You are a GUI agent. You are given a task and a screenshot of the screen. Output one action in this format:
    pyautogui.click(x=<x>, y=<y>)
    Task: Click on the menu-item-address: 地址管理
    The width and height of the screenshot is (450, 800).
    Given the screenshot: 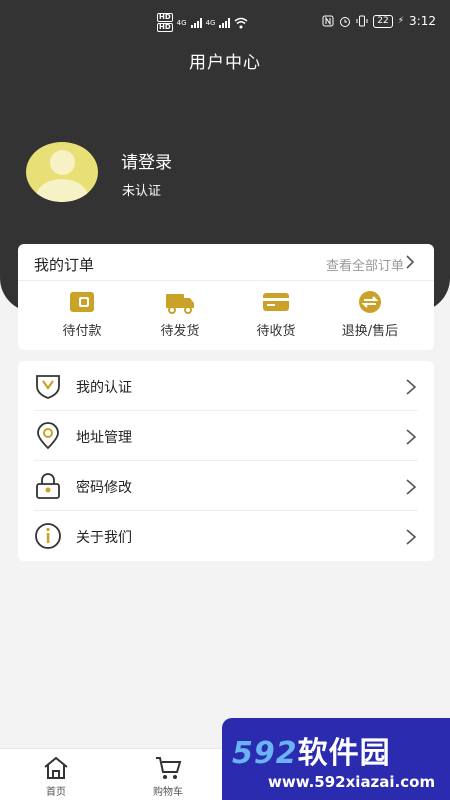 What is the action you would take?
    pyautogui.click(x=226, y=436)
    